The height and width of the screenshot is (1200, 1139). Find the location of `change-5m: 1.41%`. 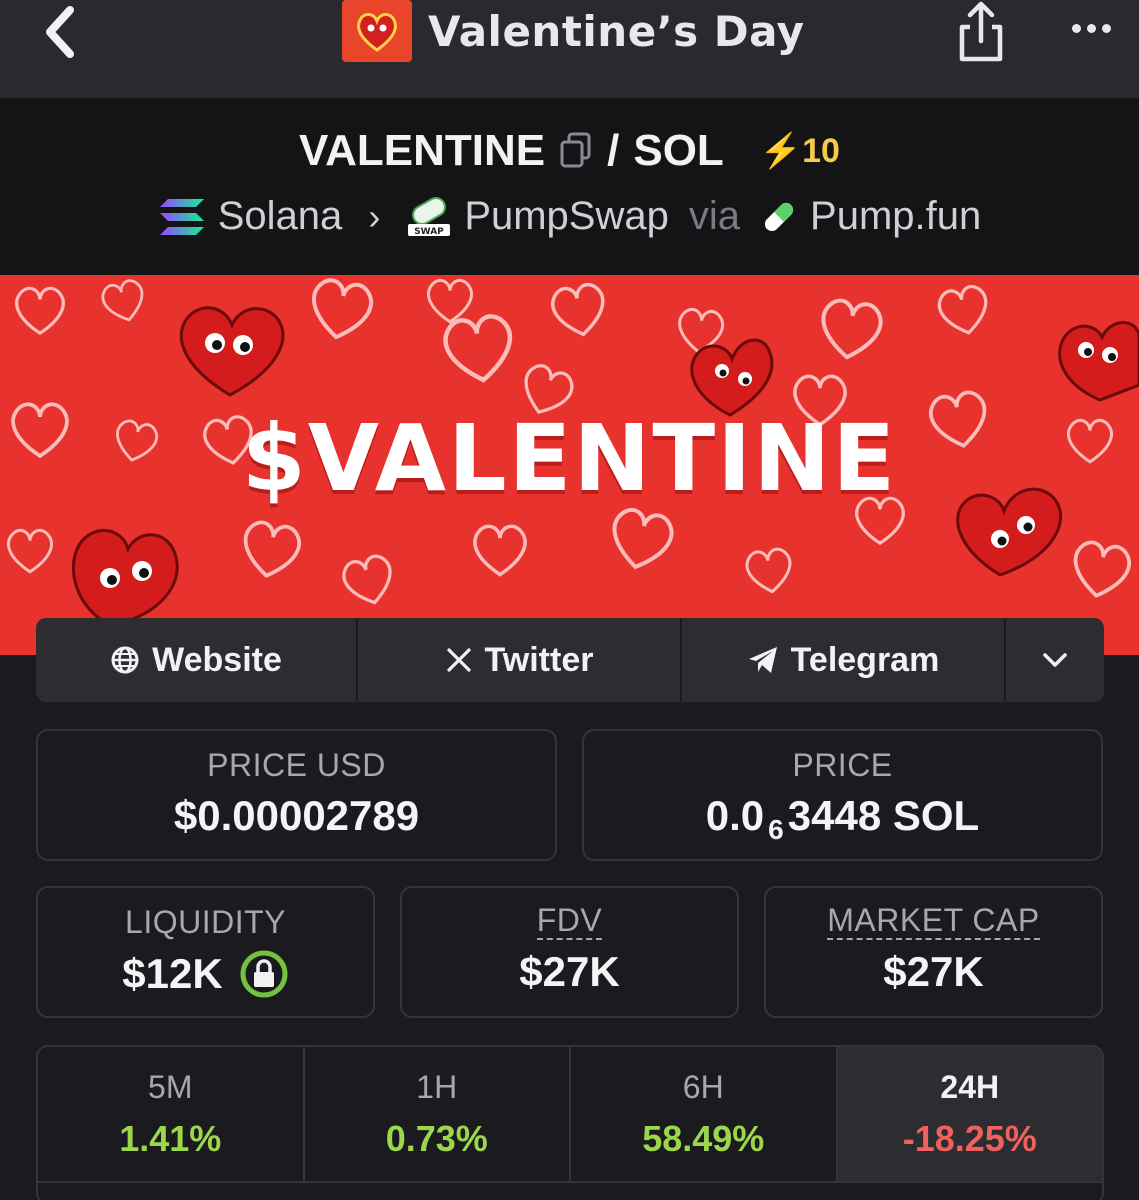

change-5m: 1.41% is located at coordinates (170, 1138).